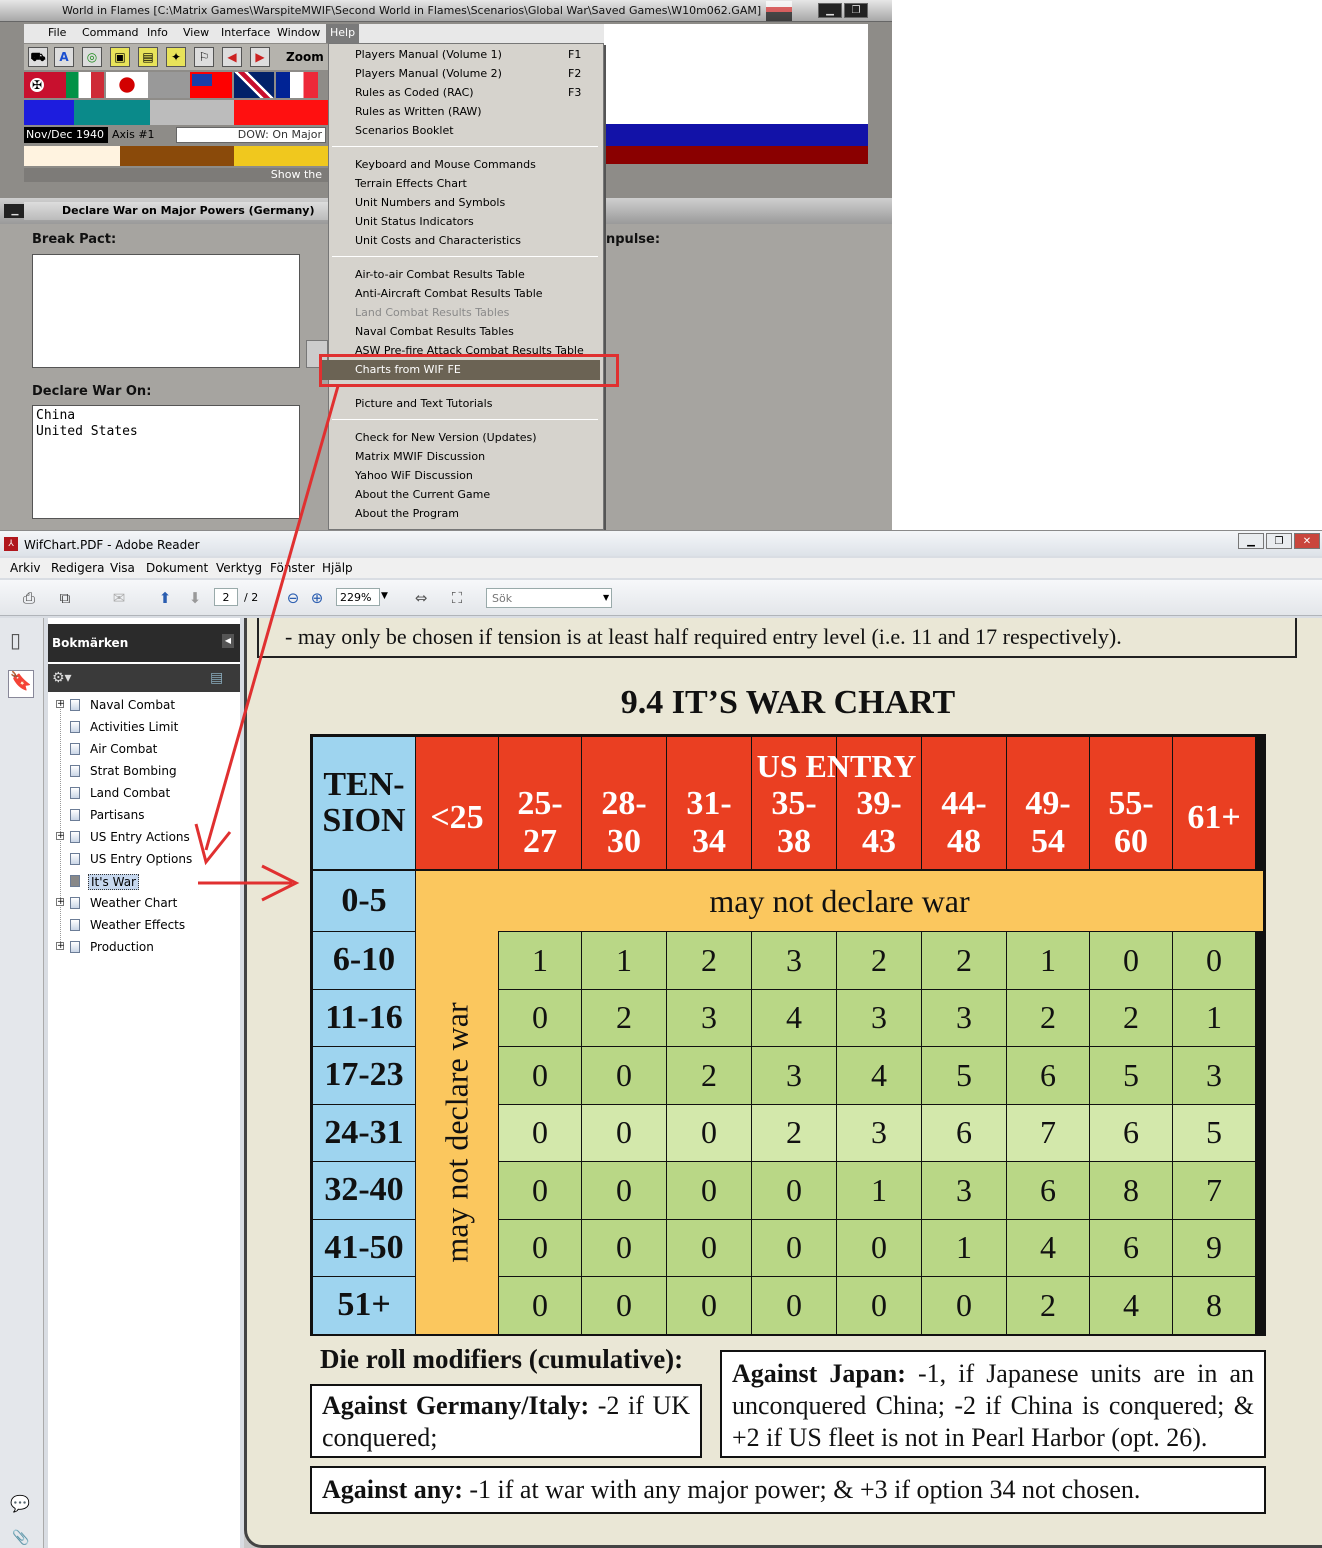  Describe the element at coordinates (414, 221) in the screenshot. I see `help-menu-item: Unit Status Indicators` at that location.